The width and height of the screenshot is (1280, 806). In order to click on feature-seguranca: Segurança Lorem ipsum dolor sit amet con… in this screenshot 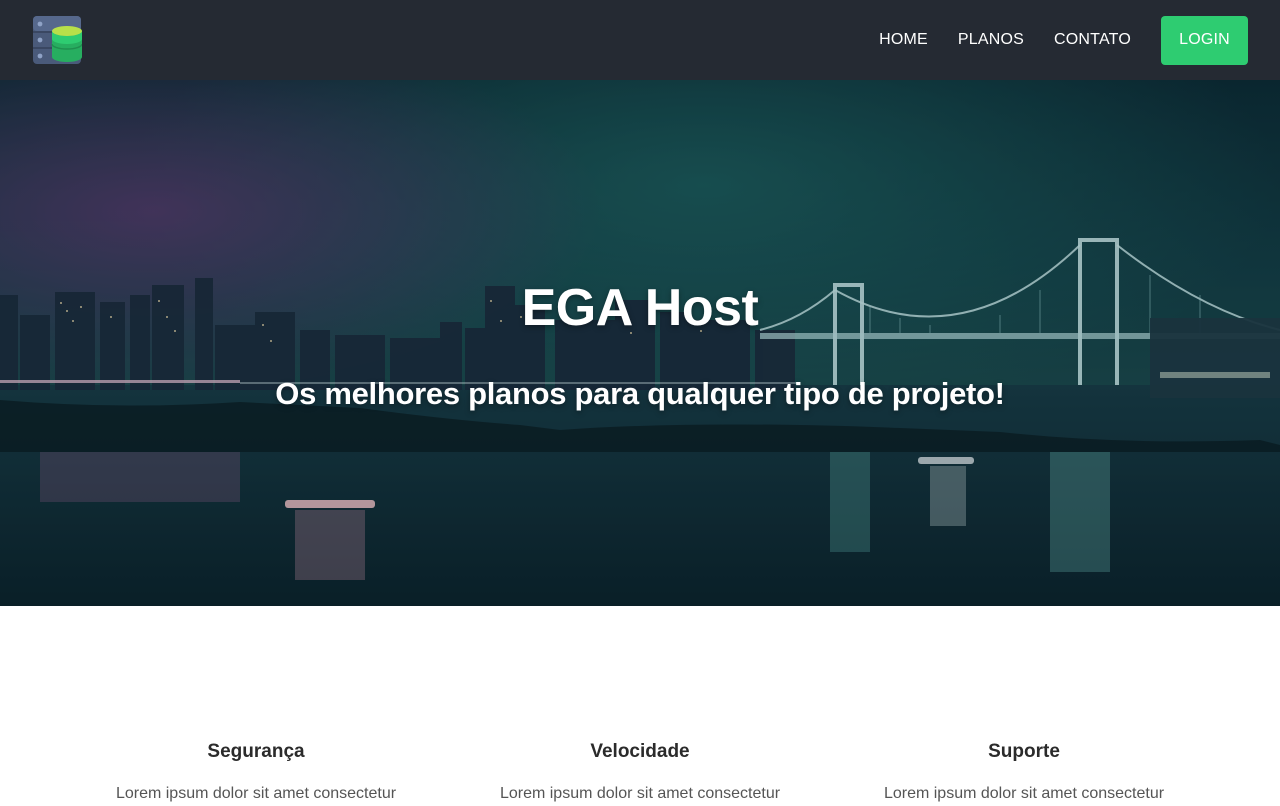, I will do `click(256, 773)`.